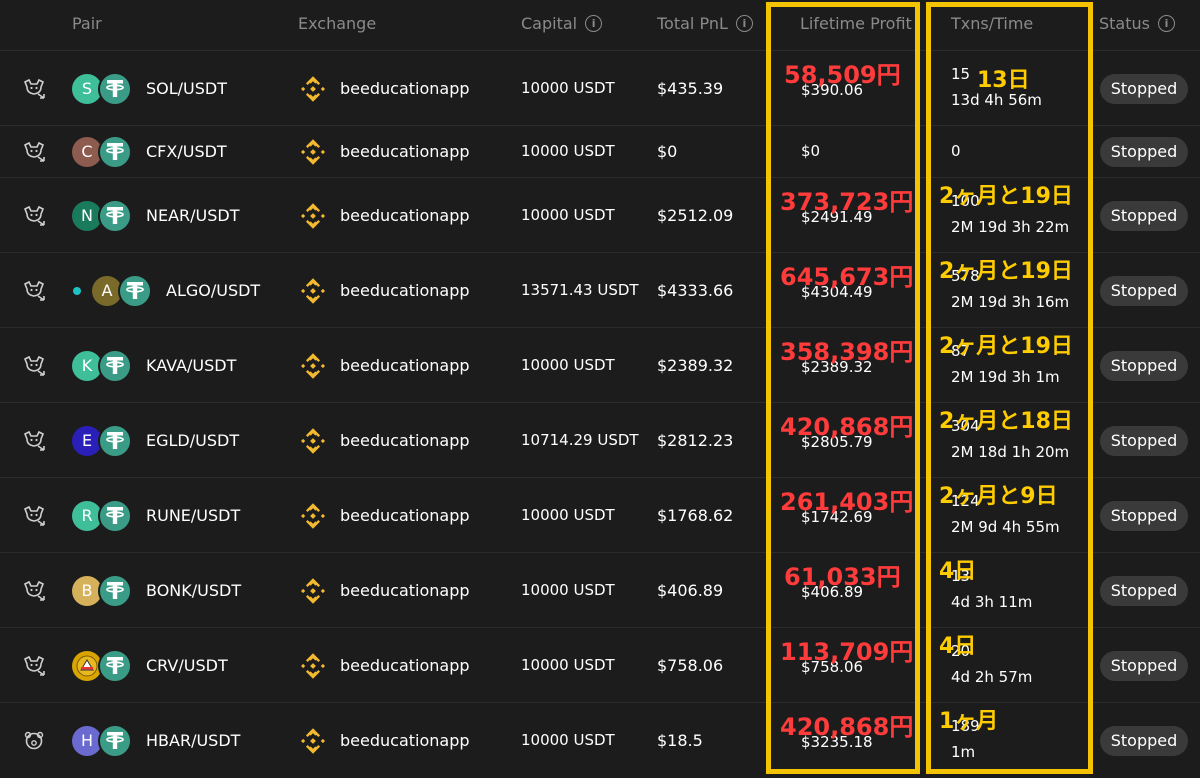 The height and width of the screenshot is (778, 1200). Describe the element at coordinates (191, 365) in the screenshot. I see `pair-label: KAVA/USDT` at that location.